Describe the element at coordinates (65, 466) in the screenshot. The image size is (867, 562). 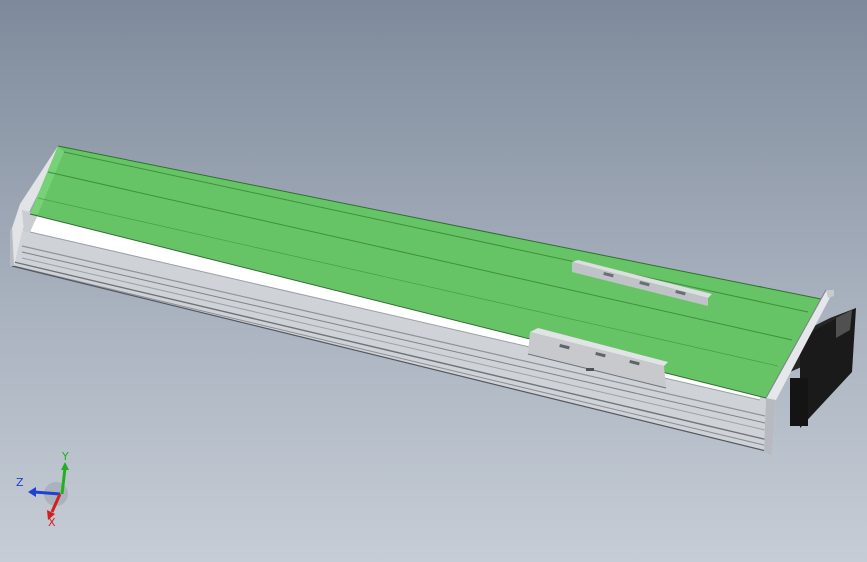
I see `y-axis-arrow-icon` at that location.